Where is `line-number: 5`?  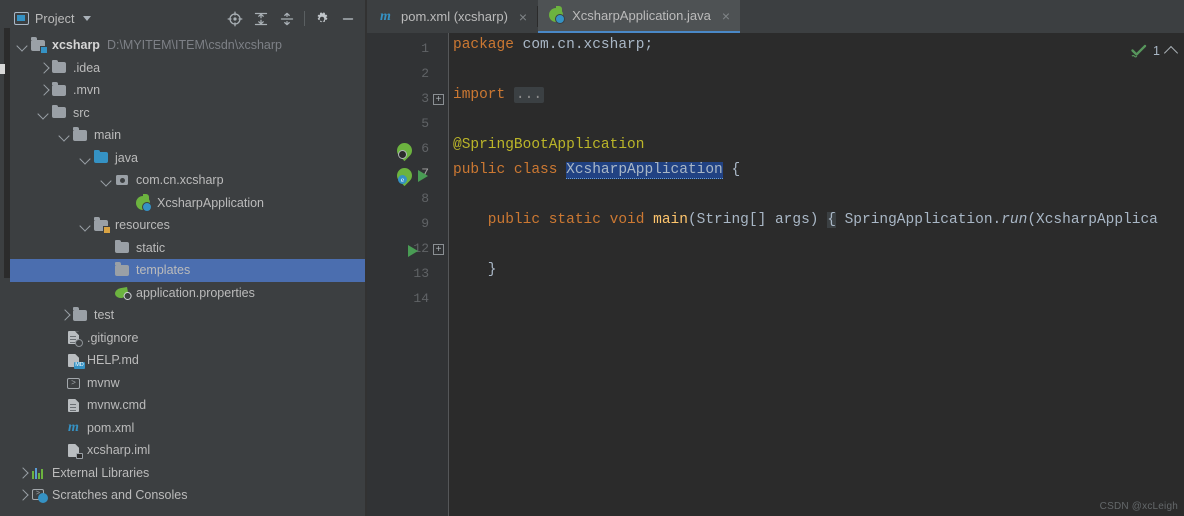
line-number: 5 is located at coordinates (425, 123).